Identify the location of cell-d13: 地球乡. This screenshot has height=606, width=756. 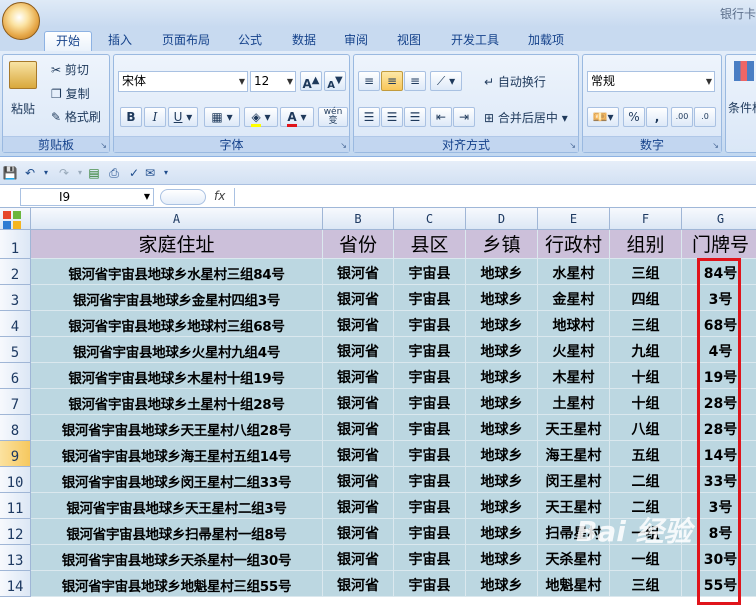
(502, 558).